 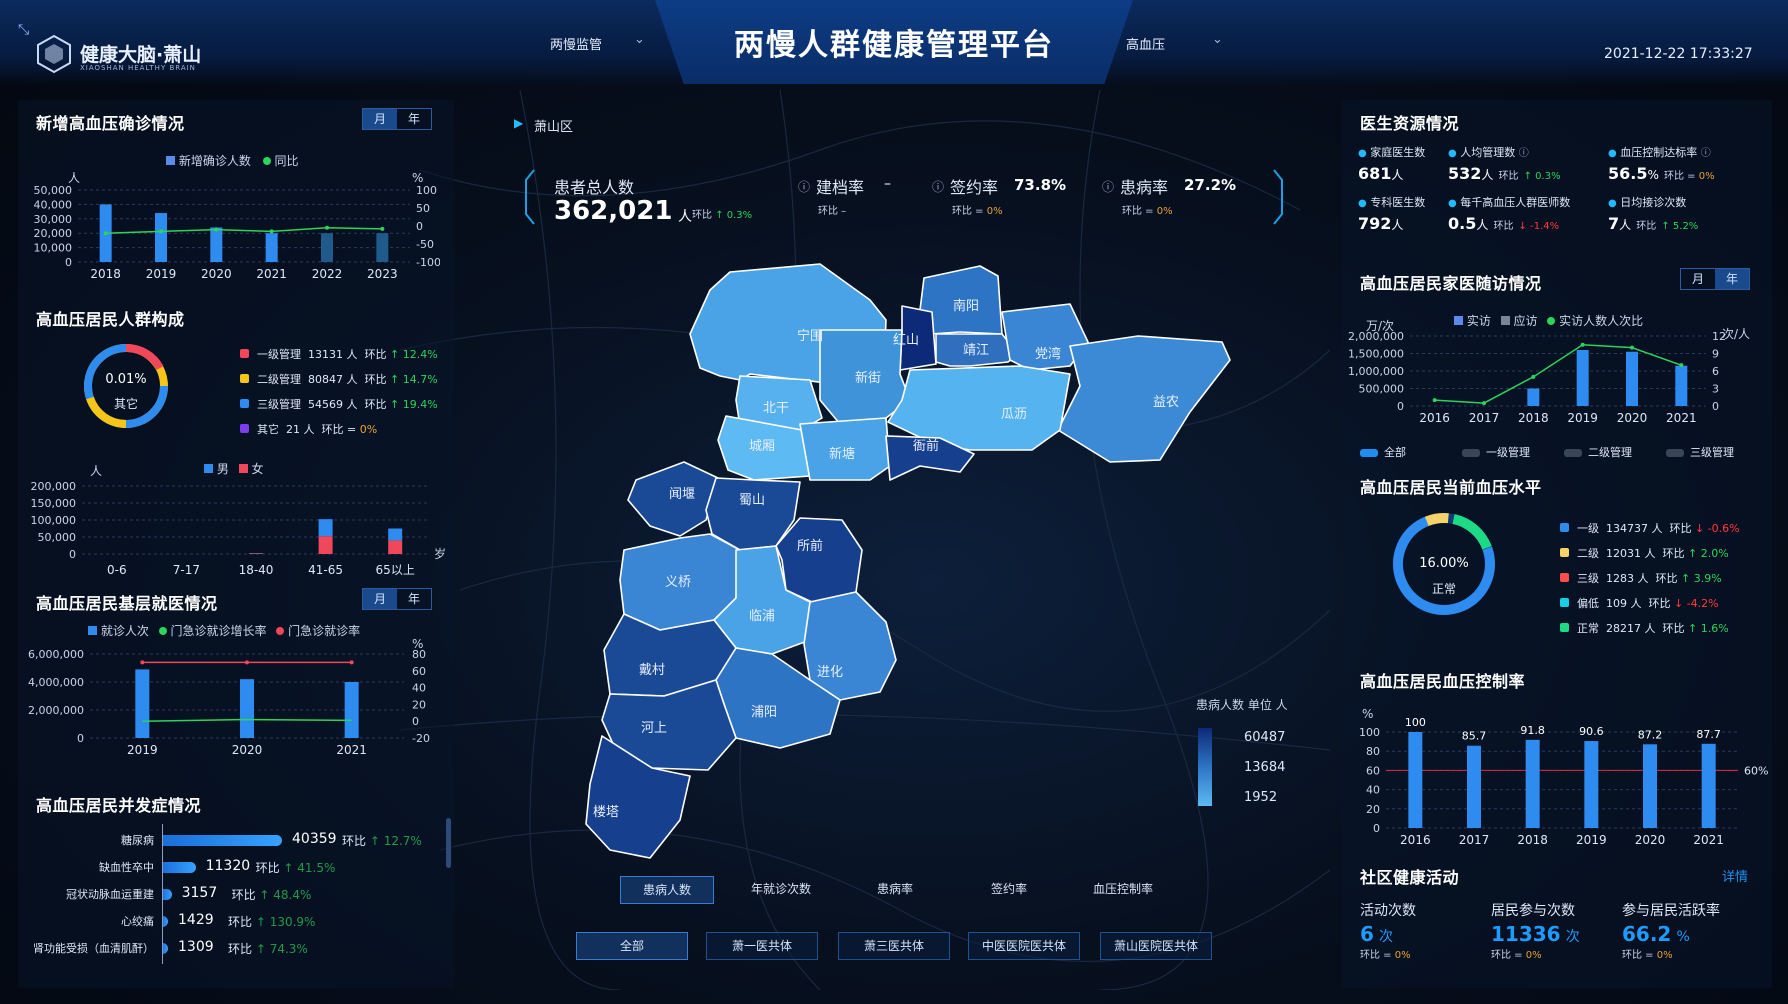 What do you see at coordinates (1680, 226) in the screenshot?
I see `stat-delta: ↑ 5.2%` at bounding box center [1680, 226].